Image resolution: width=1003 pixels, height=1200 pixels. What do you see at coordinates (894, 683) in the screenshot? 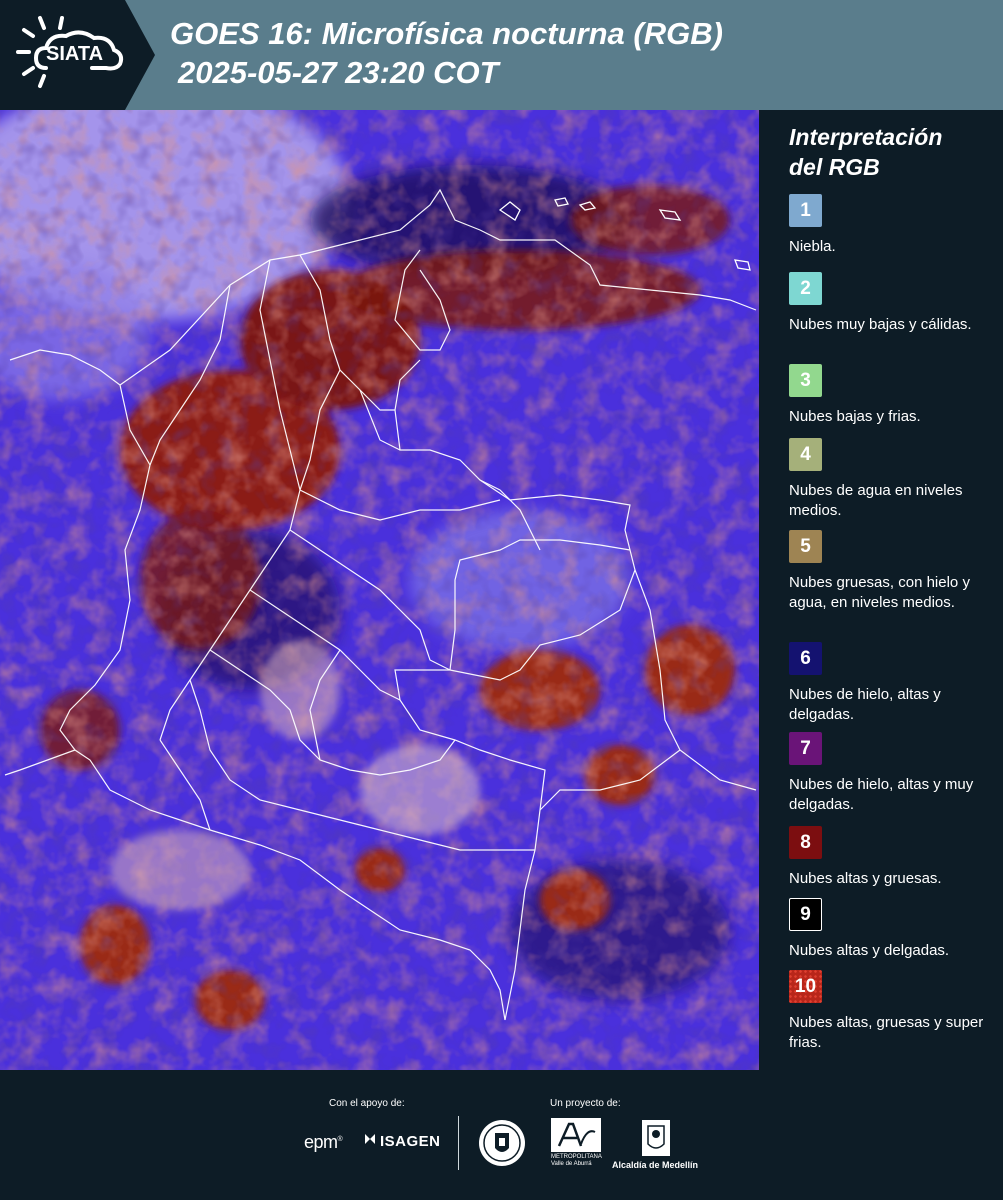
I see `legend-item-6: 6 Nubes de hielo, altas y delgadas.` at bounding box center [894, 683].